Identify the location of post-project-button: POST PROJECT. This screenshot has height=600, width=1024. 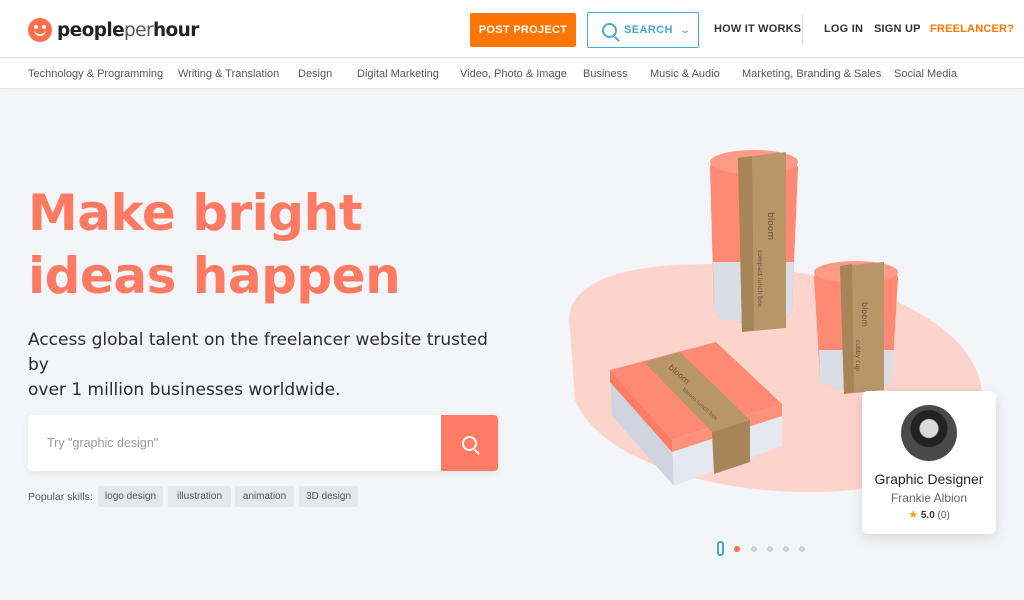
(523, 30).